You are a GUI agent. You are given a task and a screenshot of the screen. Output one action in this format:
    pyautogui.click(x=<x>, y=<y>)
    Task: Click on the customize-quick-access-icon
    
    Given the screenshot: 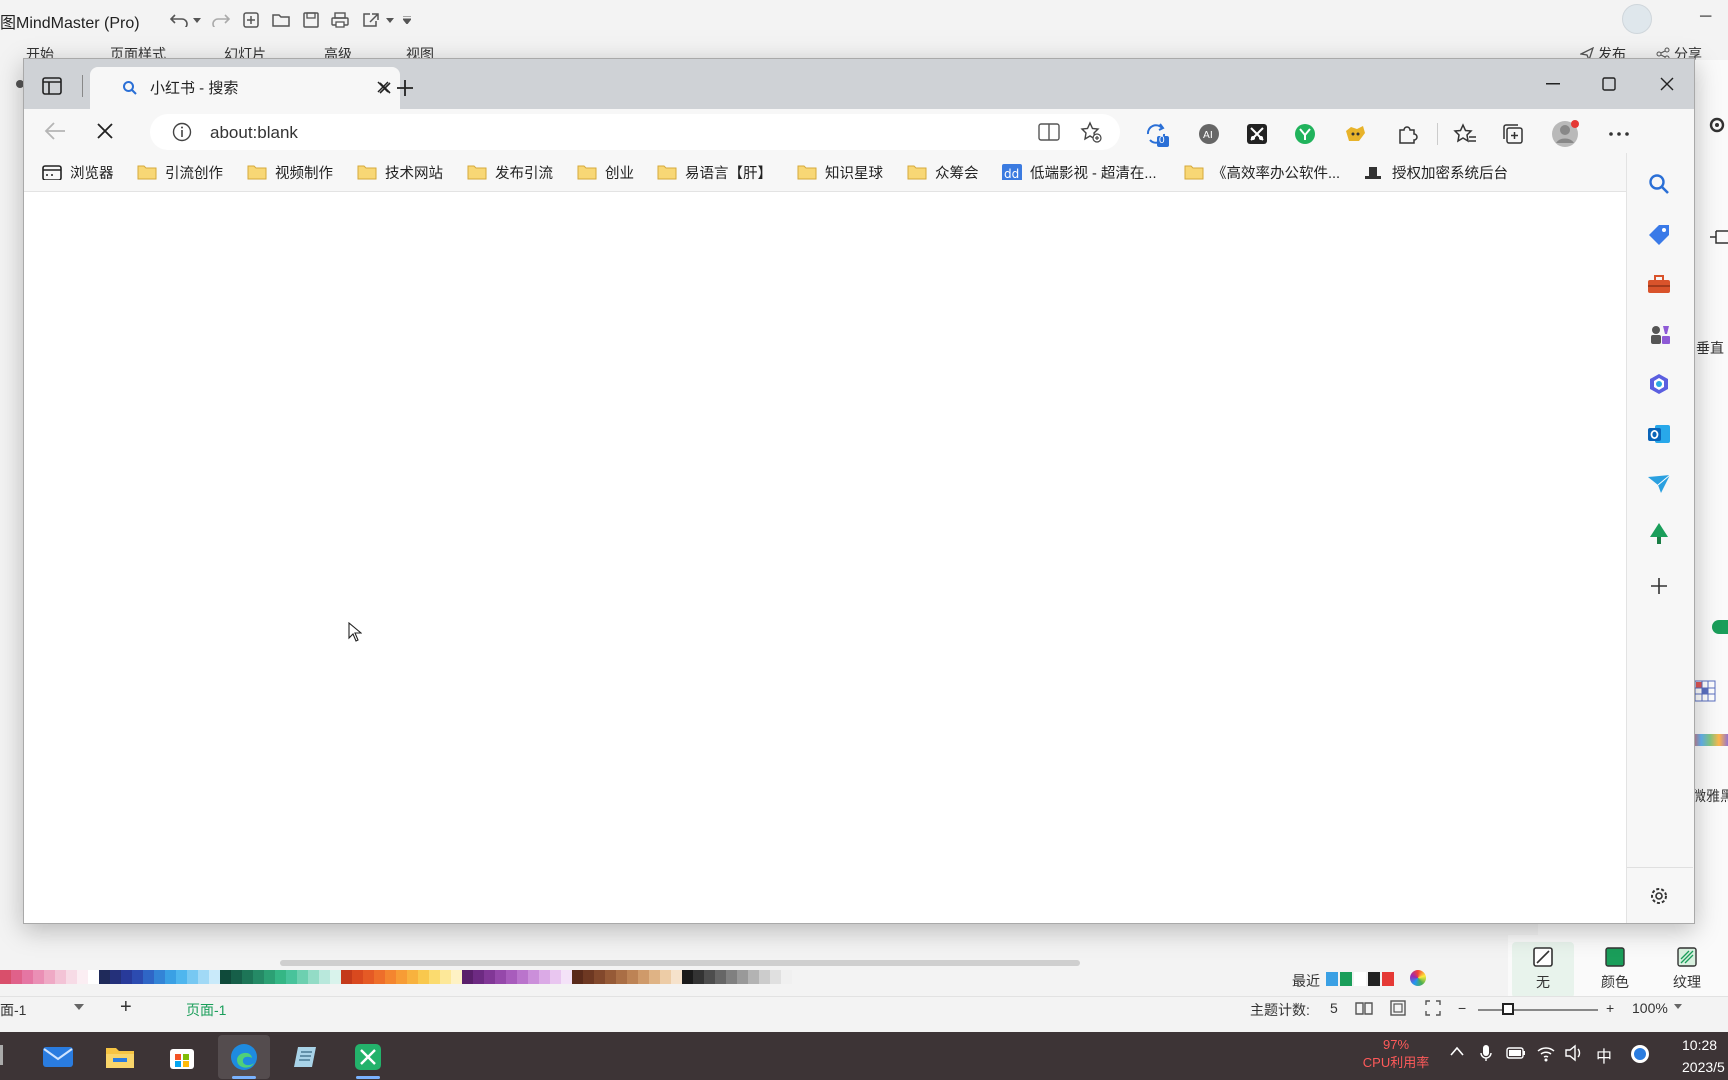 What is the action you would take?
    pyautogui.click(x=407, y=20)
    